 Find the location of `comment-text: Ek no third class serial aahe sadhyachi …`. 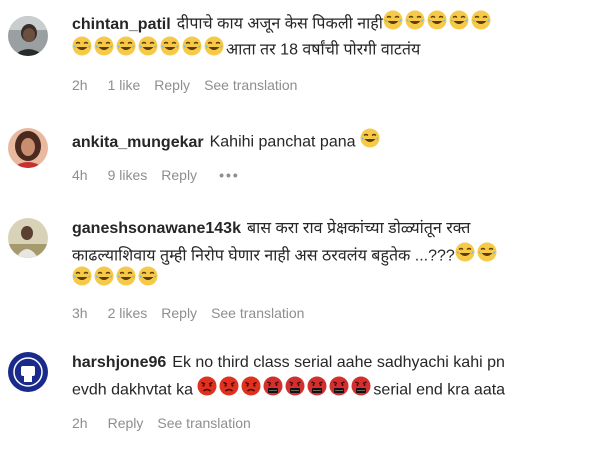

comment-text: Ek no third class serial aahe sadhyachi … is located at coordinates (338, 362).